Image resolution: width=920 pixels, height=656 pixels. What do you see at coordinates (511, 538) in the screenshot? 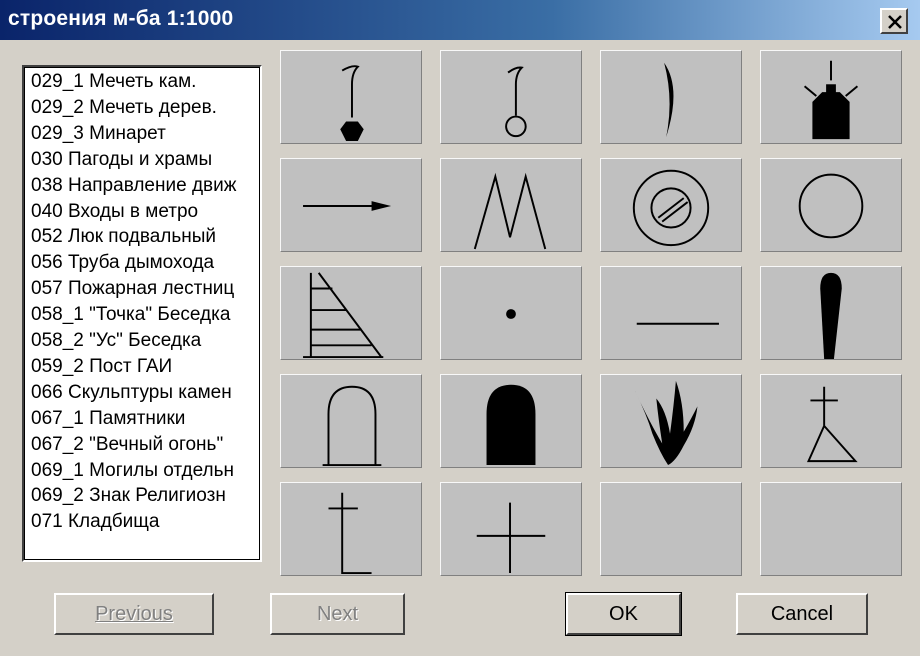
I see `cemetery-cross-icon` at bounding box center [511, 538].